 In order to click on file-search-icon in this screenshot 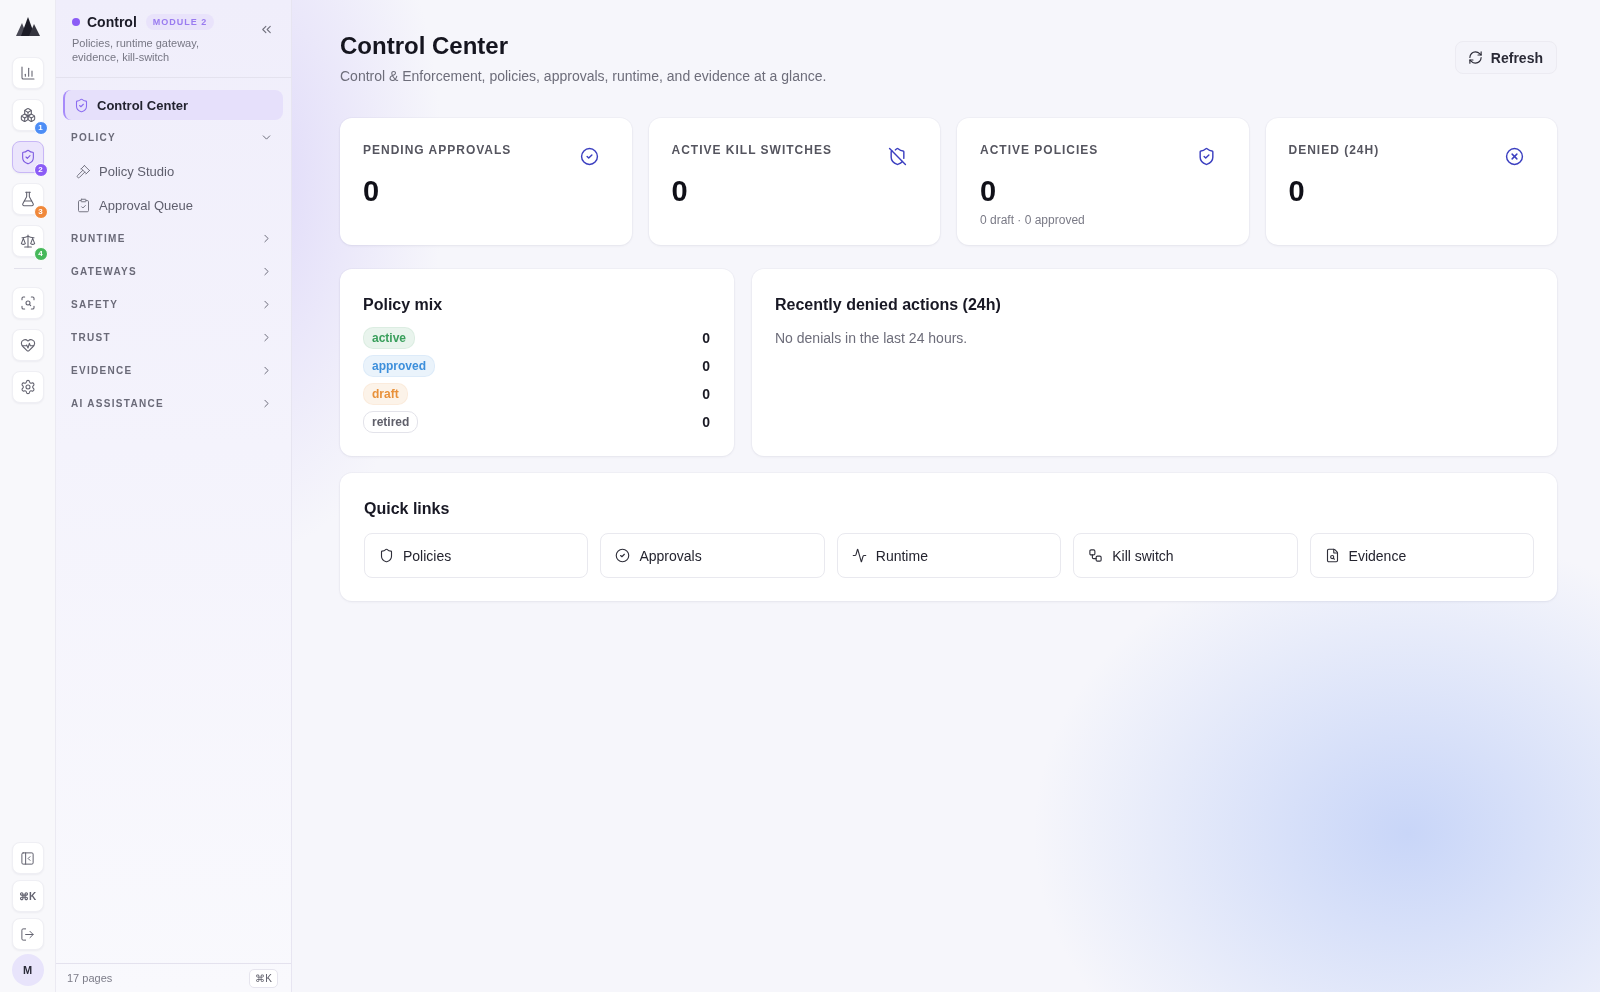, I will do `click(1332, 555)`.